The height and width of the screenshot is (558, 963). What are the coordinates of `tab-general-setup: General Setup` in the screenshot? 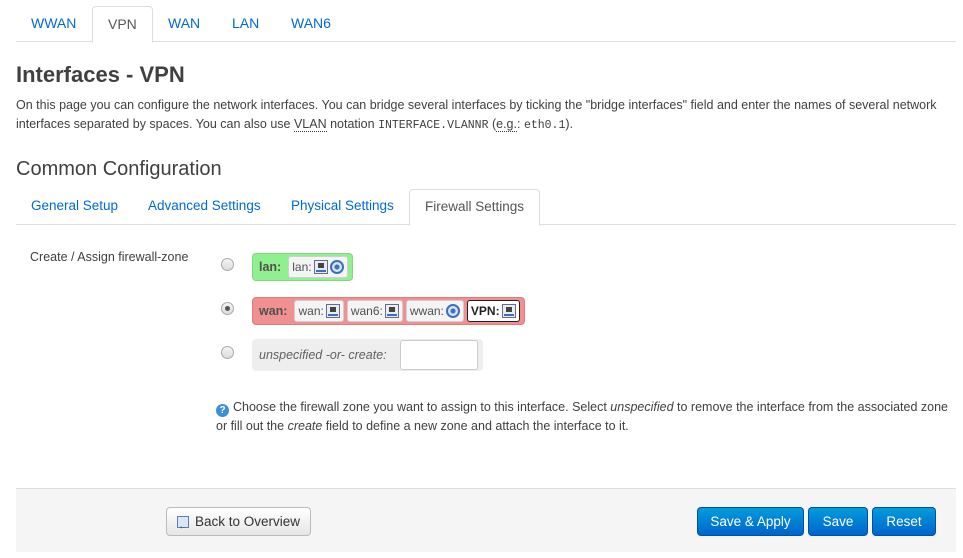 It's located at (74, 207).